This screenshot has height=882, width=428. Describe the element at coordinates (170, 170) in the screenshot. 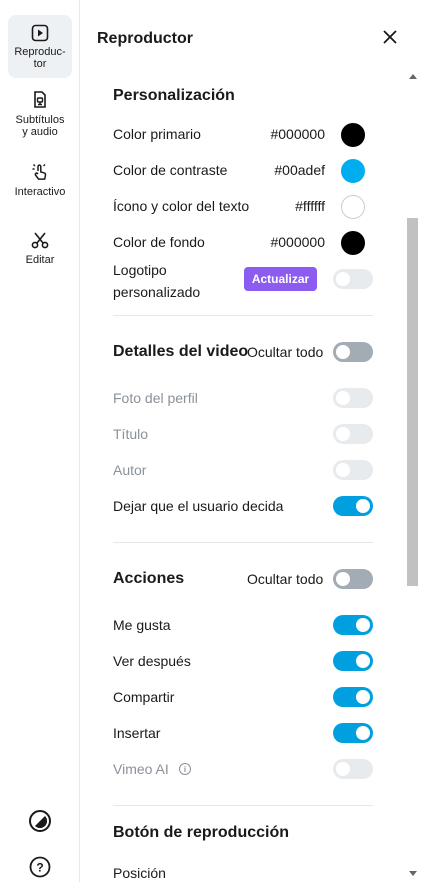

I see `color-row-label: Color de contraste` at that location.